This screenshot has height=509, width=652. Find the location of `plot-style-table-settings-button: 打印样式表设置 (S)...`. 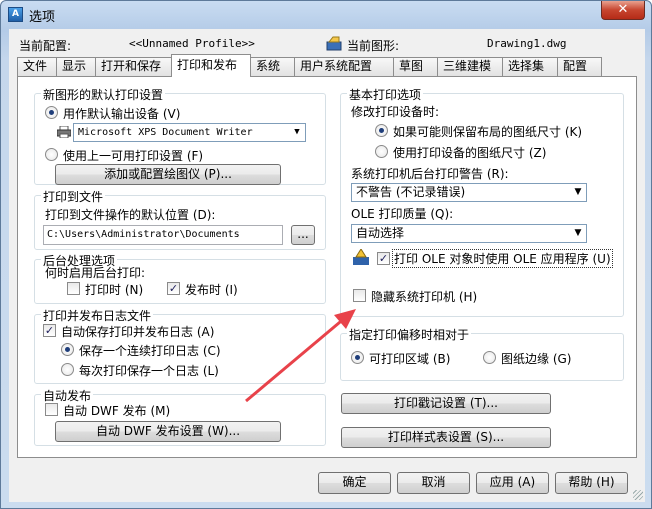

plot-style-table-settings-button: 打印样式表设置 (S)... is located at coordinates (446, 437).